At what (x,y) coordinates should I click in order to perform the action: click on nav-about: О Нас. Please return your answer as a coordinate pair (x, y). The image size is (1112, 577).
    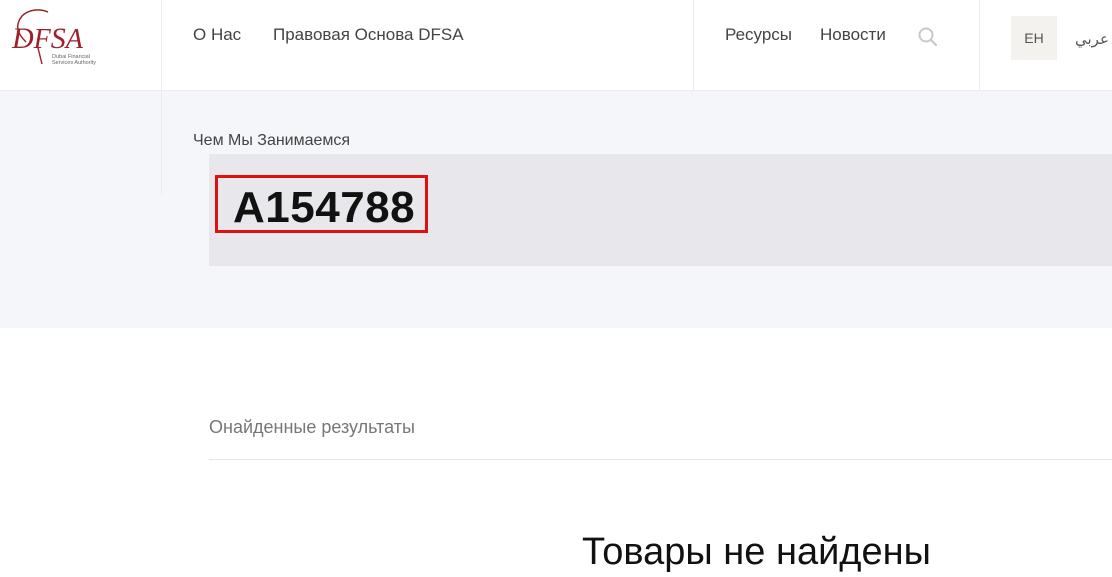
    Looking at the image, I should click on (217, 35).